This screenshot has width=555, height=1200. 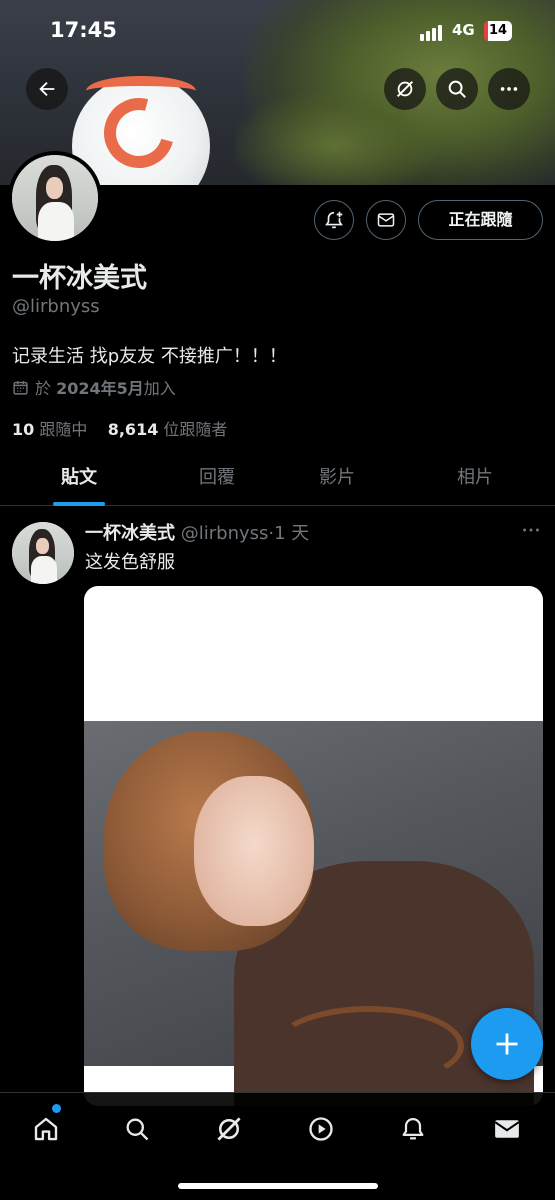 I want to click on tab-photos: 相片, so click(x=475, y=478).